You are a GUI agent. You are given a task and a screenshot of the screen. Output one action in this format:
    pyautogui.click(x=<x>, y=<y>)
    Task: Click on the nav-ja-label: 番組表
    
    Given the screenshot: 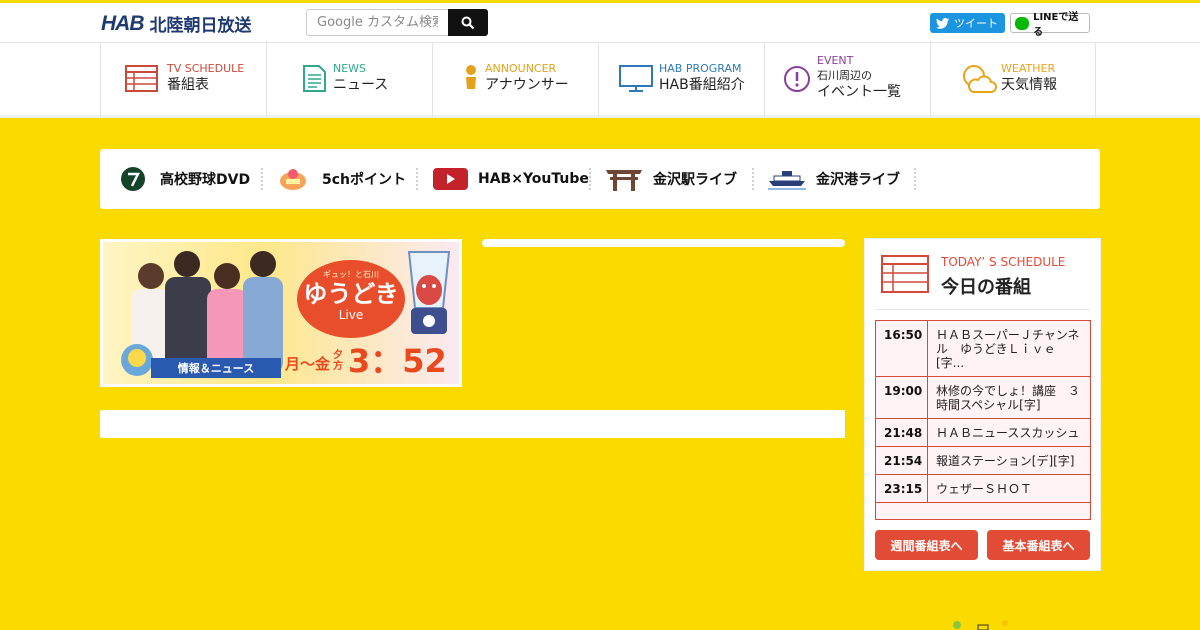 What is the action you would take?
    pyautogui.click(x=188, y=85)
    